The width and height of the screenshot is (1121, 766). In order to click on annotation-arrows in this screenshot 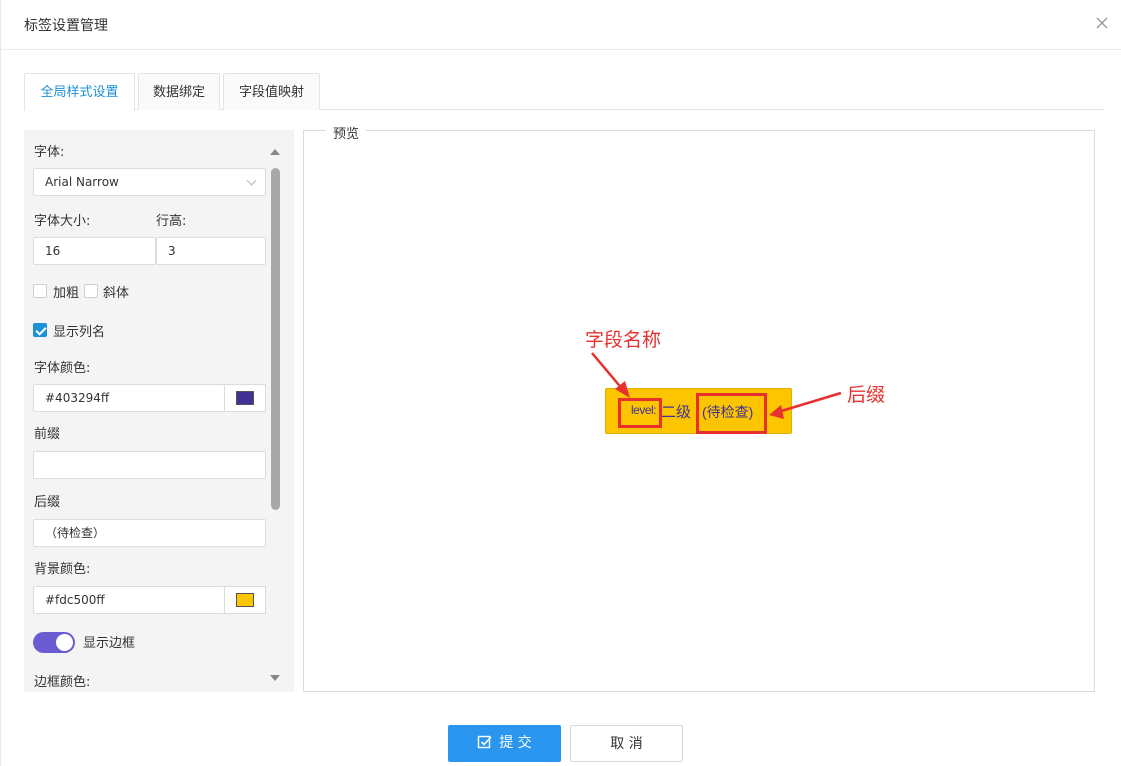, I will do `click(716, 385)`.